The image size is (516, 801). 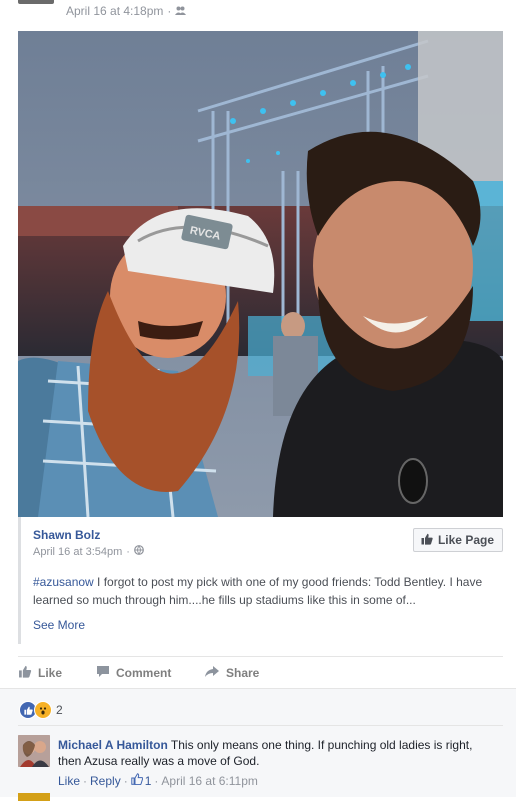 I want to click on see-more-link: See More, so click(x=59, y=625).